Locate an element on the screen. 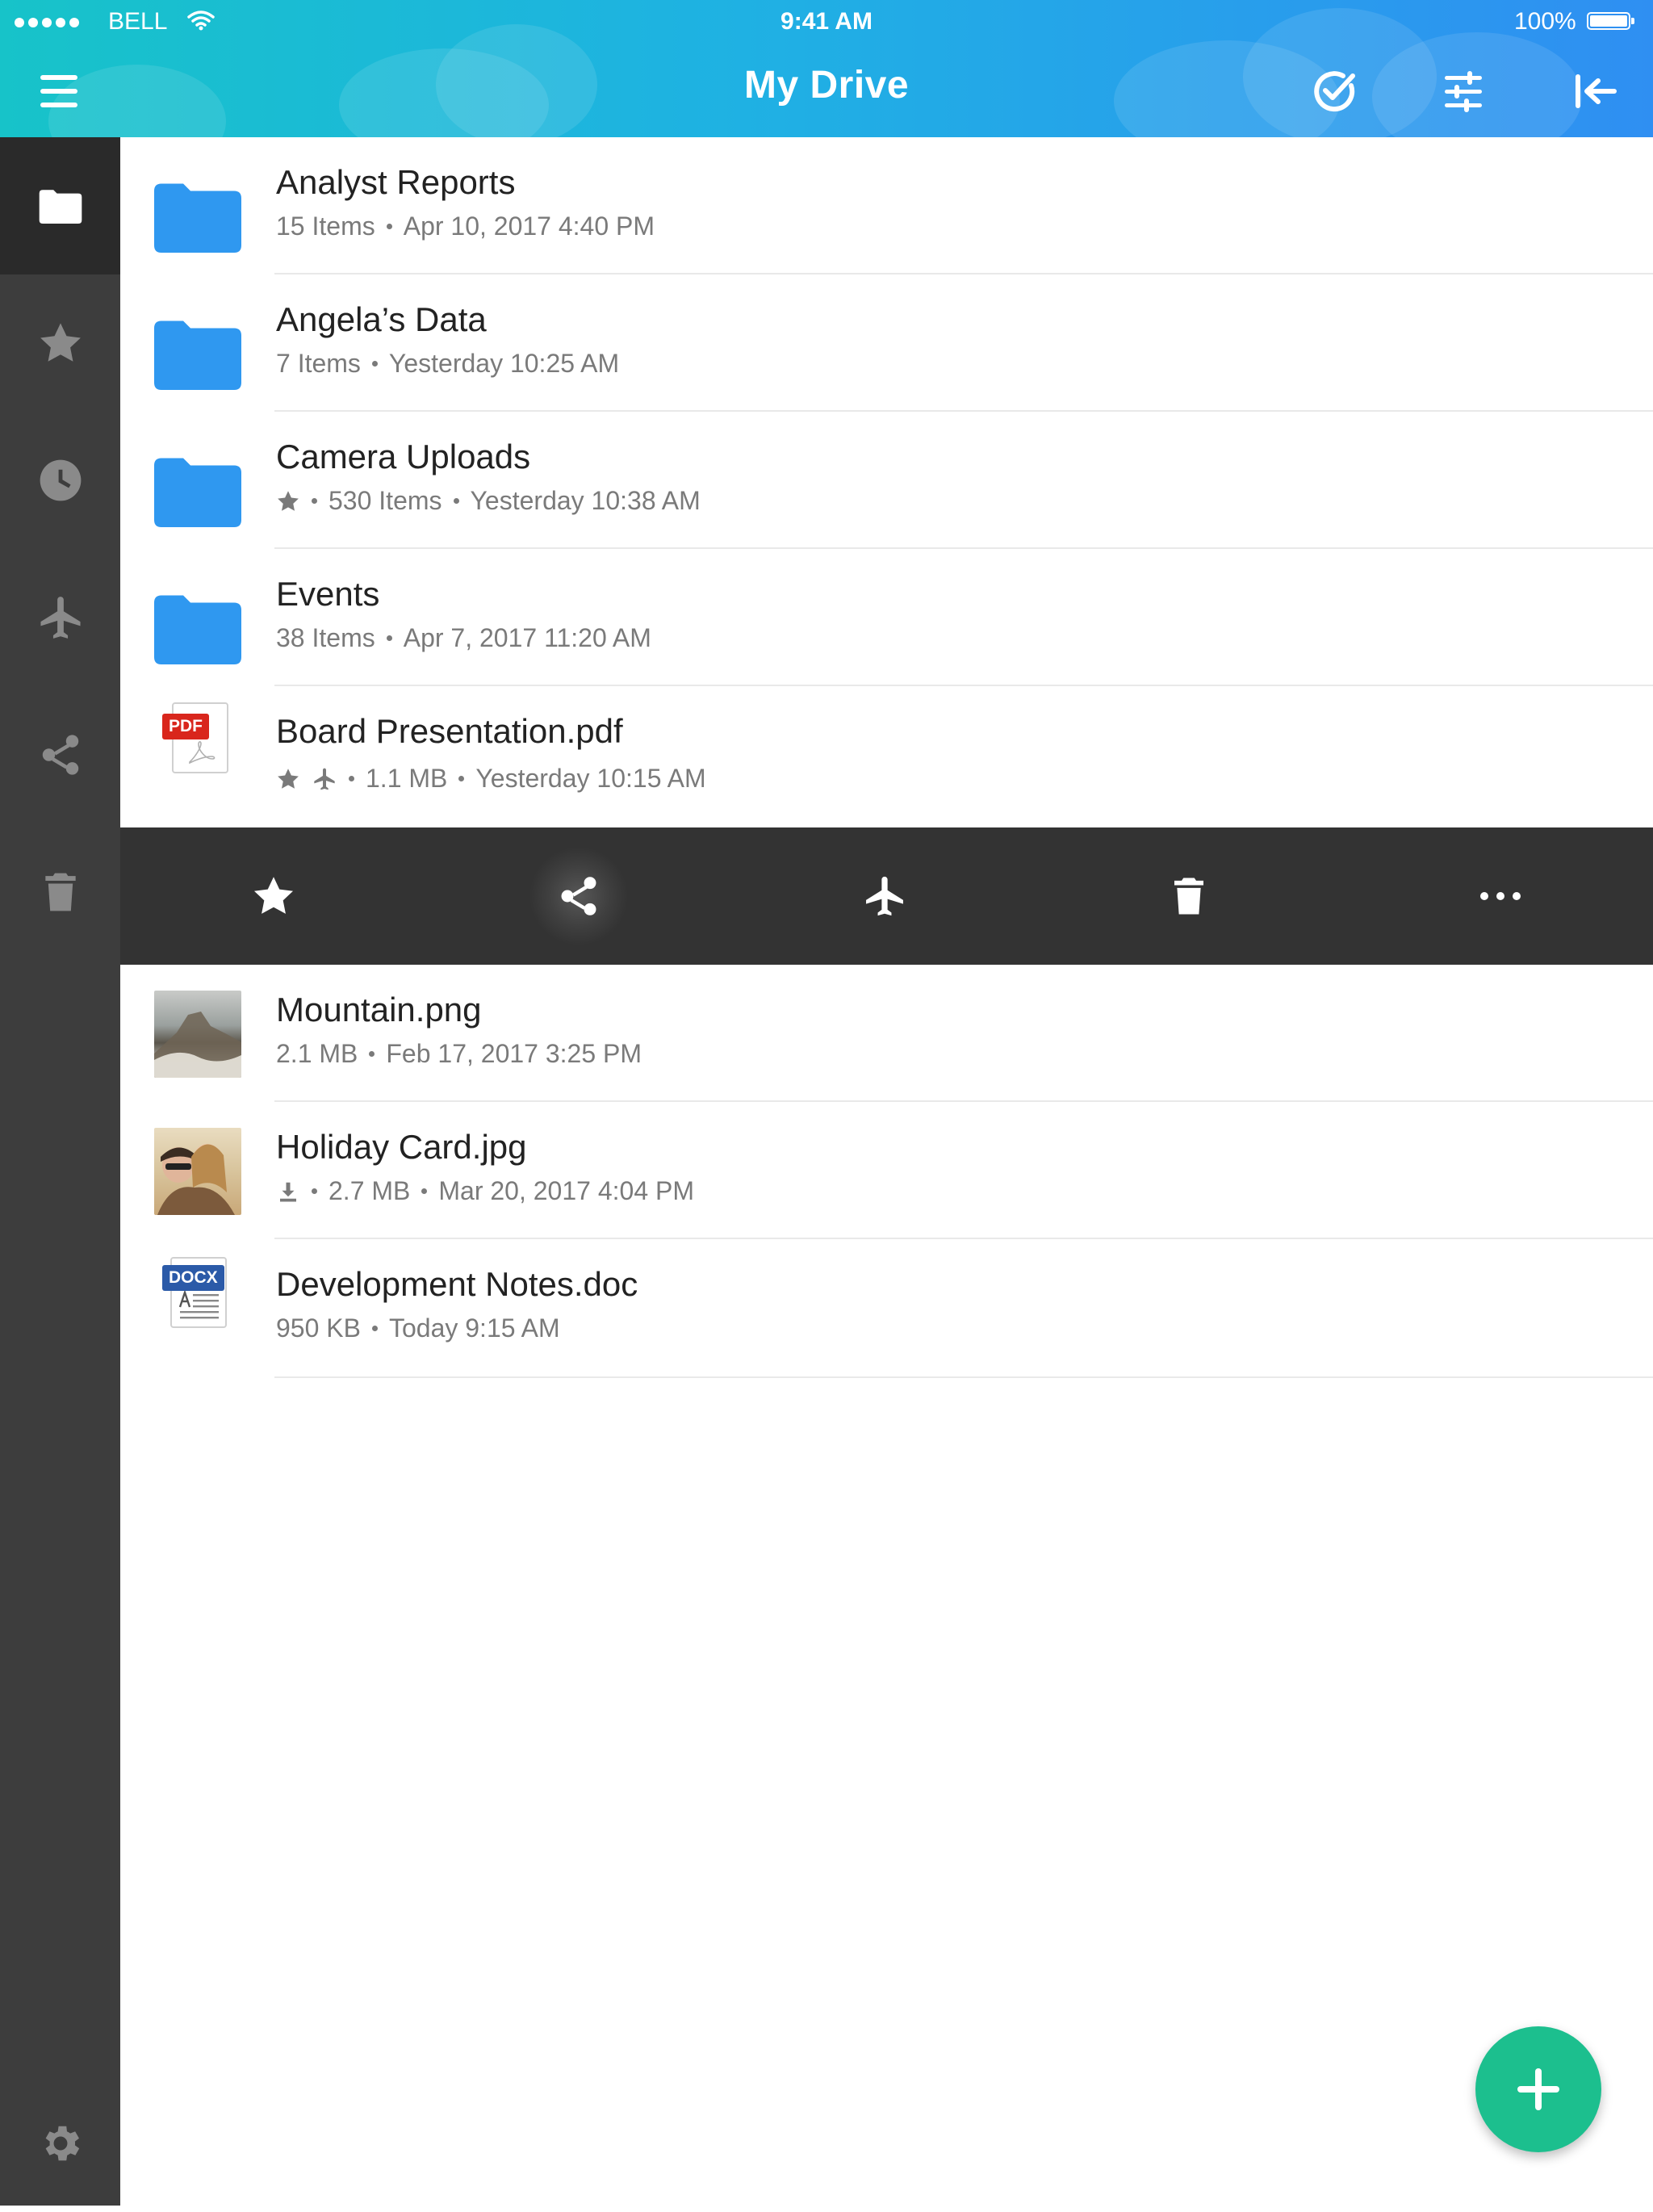  modified-date: Apr 10, 2017 4:40 PM is located at coordinates (529, 226).